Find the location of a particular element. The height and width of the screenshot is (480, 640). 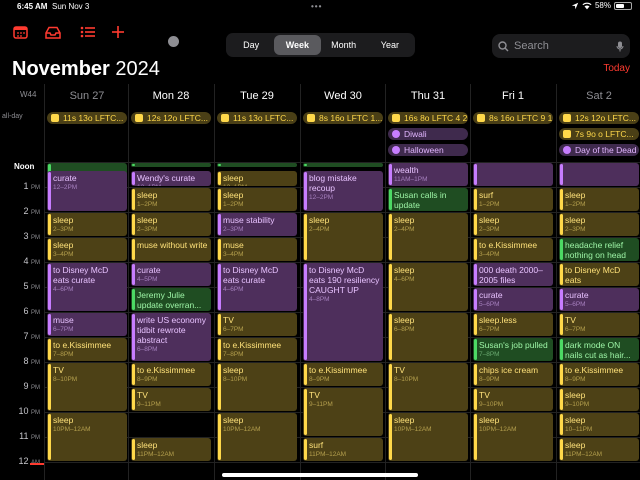

calendar-event: blog mistake recoup 12–2PM is located at coordinates (343, 190).